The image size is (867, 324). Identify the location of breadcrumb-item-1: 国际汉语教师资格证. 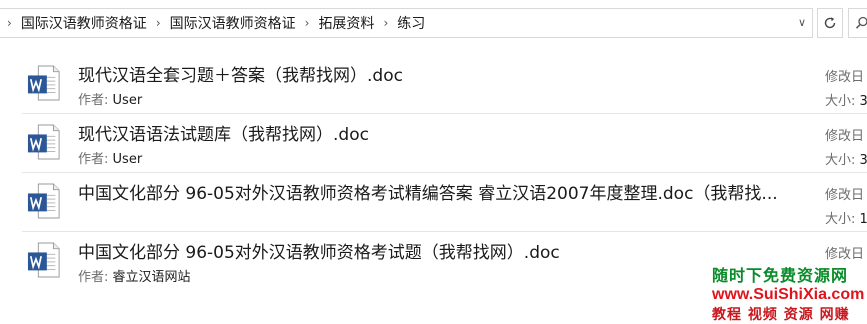
(84, 23).